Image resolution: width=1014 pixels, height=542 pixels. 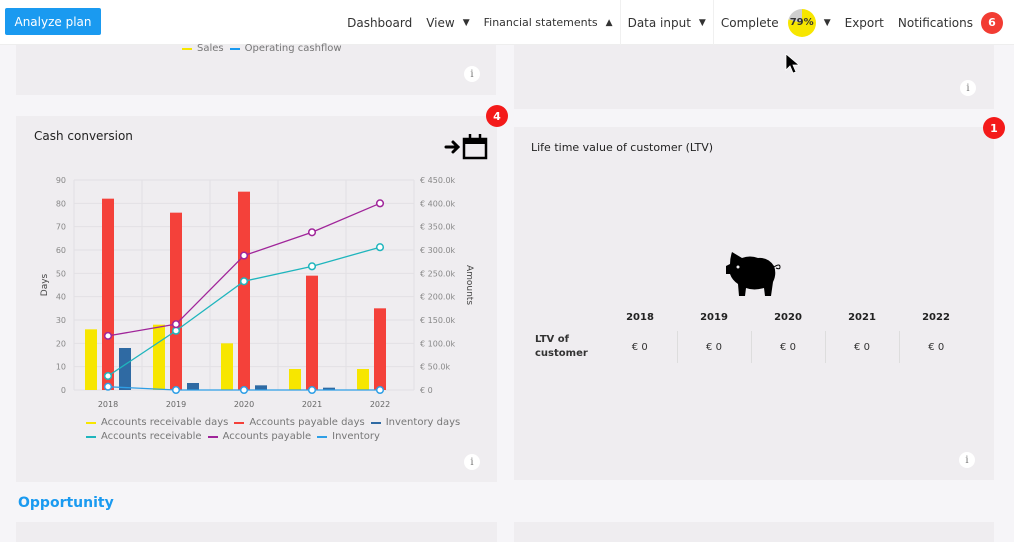 I want to click on ltv-badge: 1, so click(x=994, y=128).